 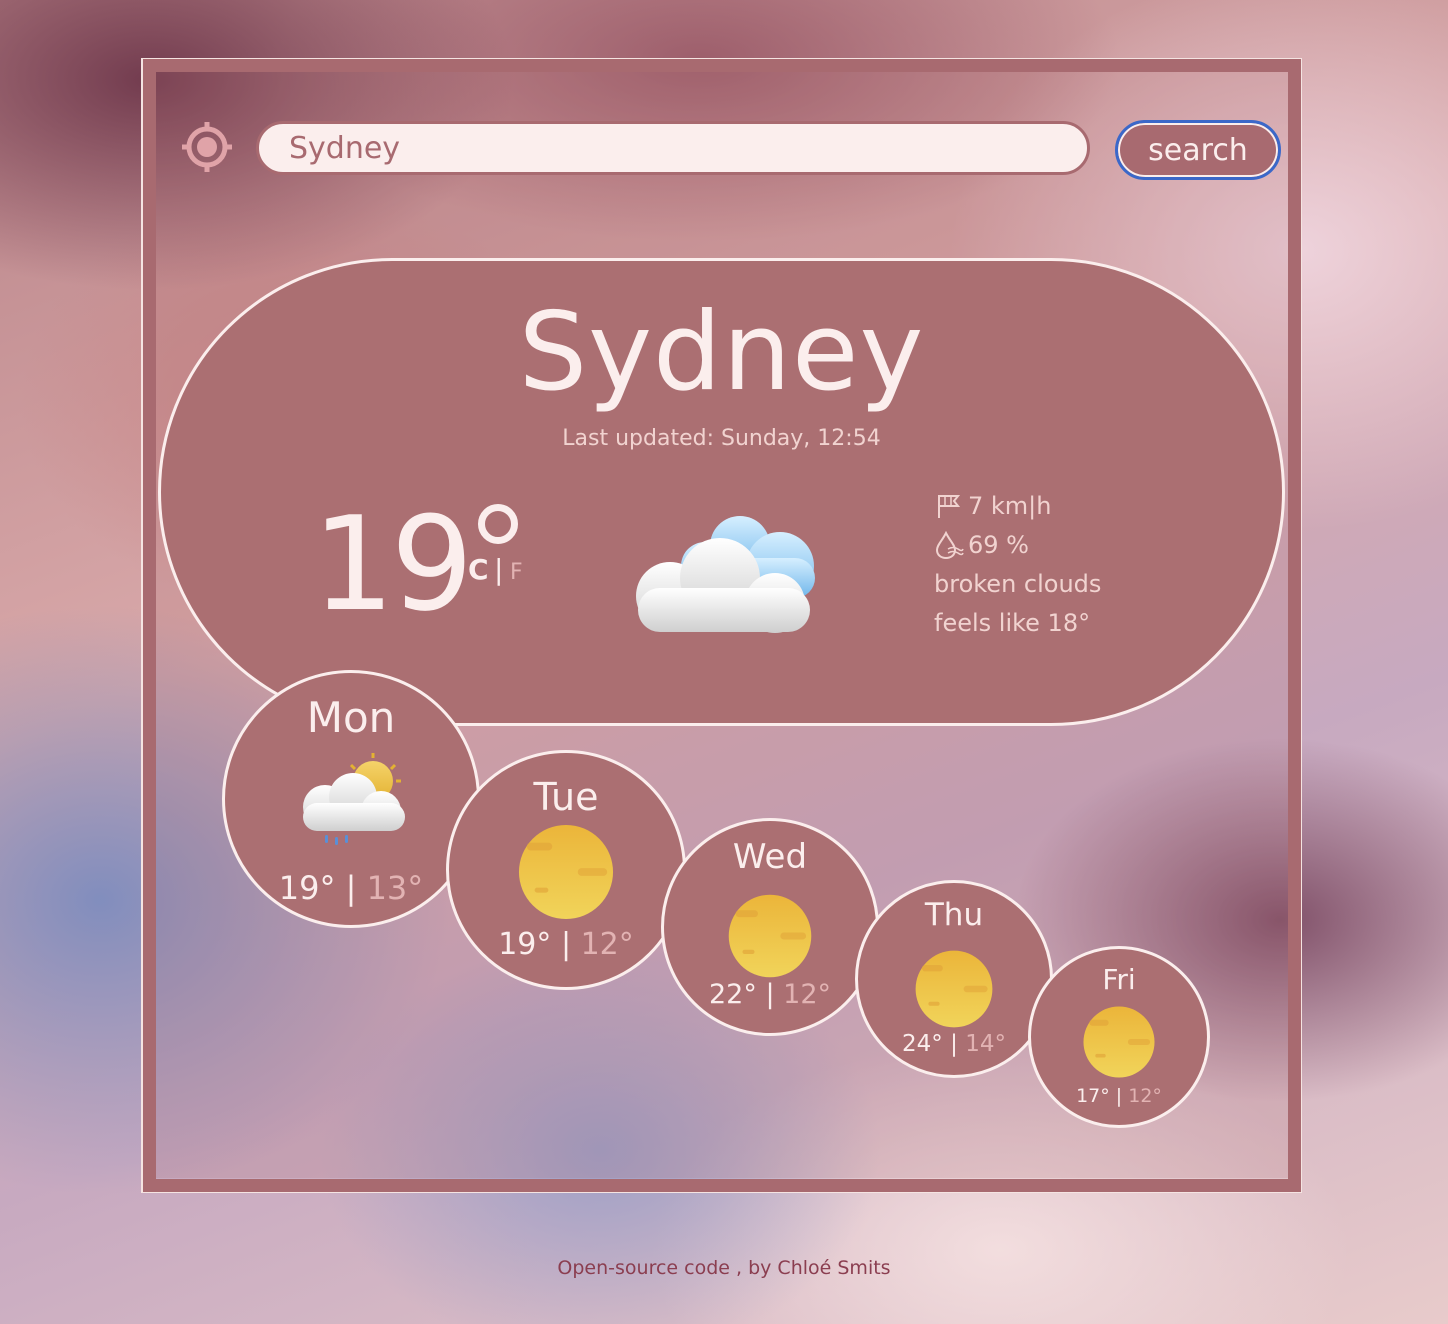 I want to click on forecast-day-fri: Fri 17° | 12°, so click(x=1119, y=1037).